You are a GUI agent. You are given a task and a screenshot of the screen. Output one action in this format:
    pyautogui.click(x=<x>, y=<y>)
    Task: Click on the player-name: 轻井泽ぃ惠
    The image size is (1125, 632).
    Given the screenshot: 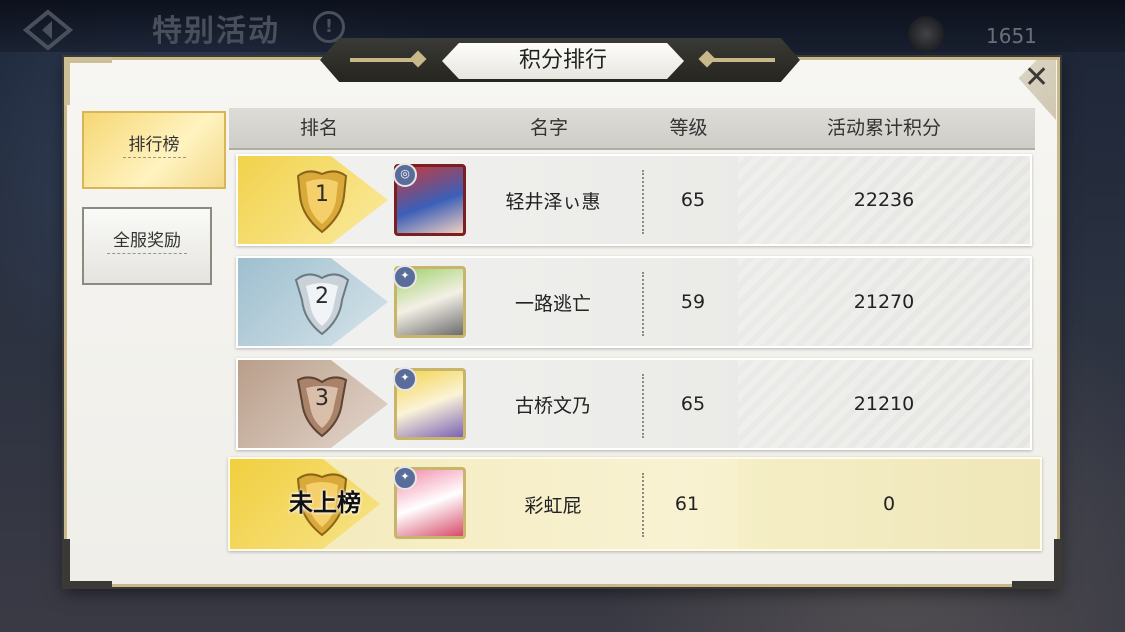 What is the action you would take?
    pyautogui.click(x=553, y=201)
    